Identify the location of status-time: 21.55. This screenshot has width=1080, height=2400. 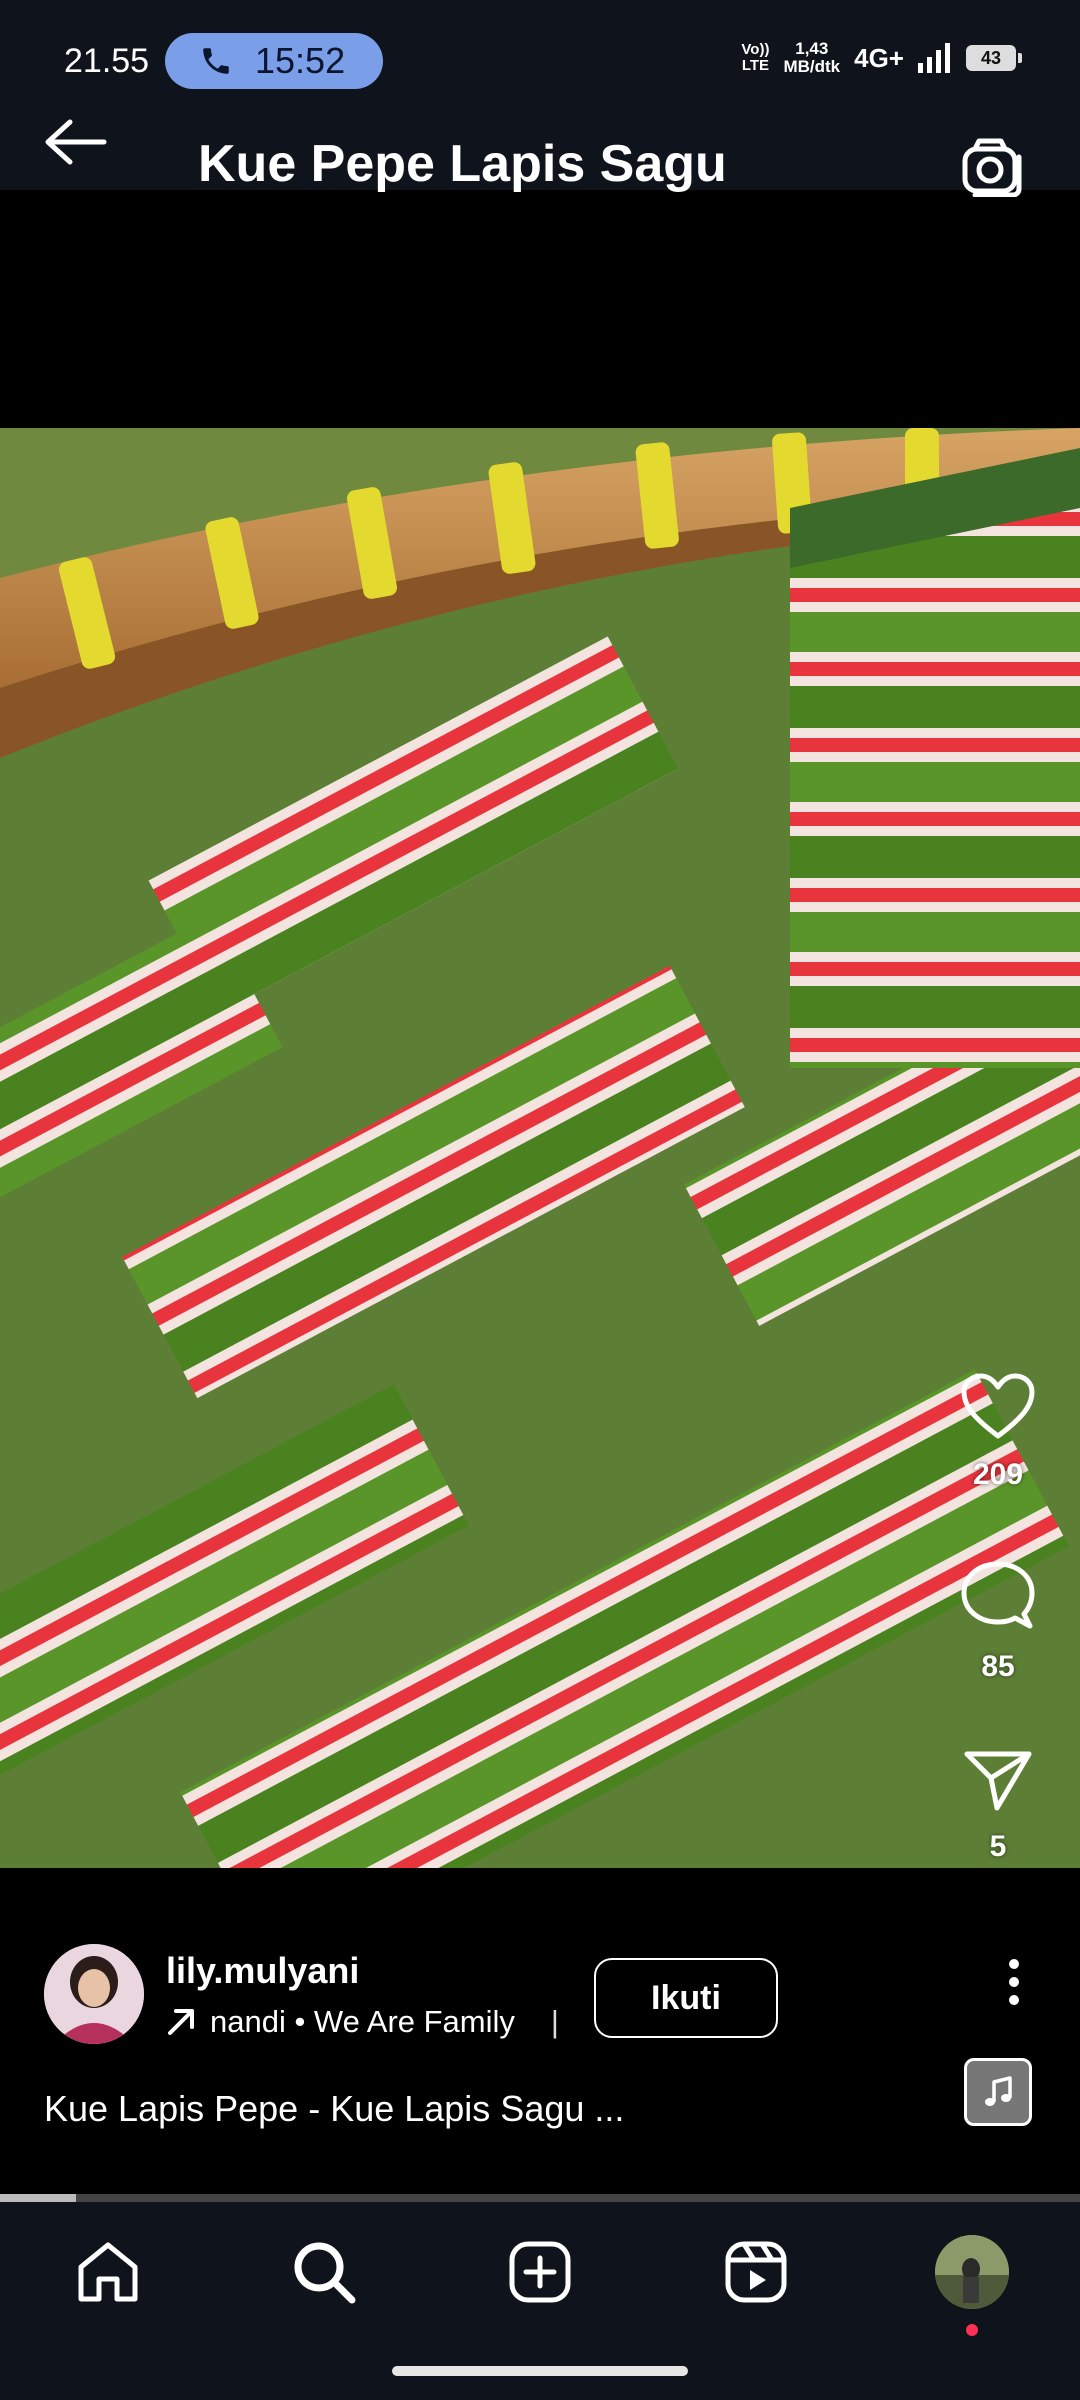
(107, 61).